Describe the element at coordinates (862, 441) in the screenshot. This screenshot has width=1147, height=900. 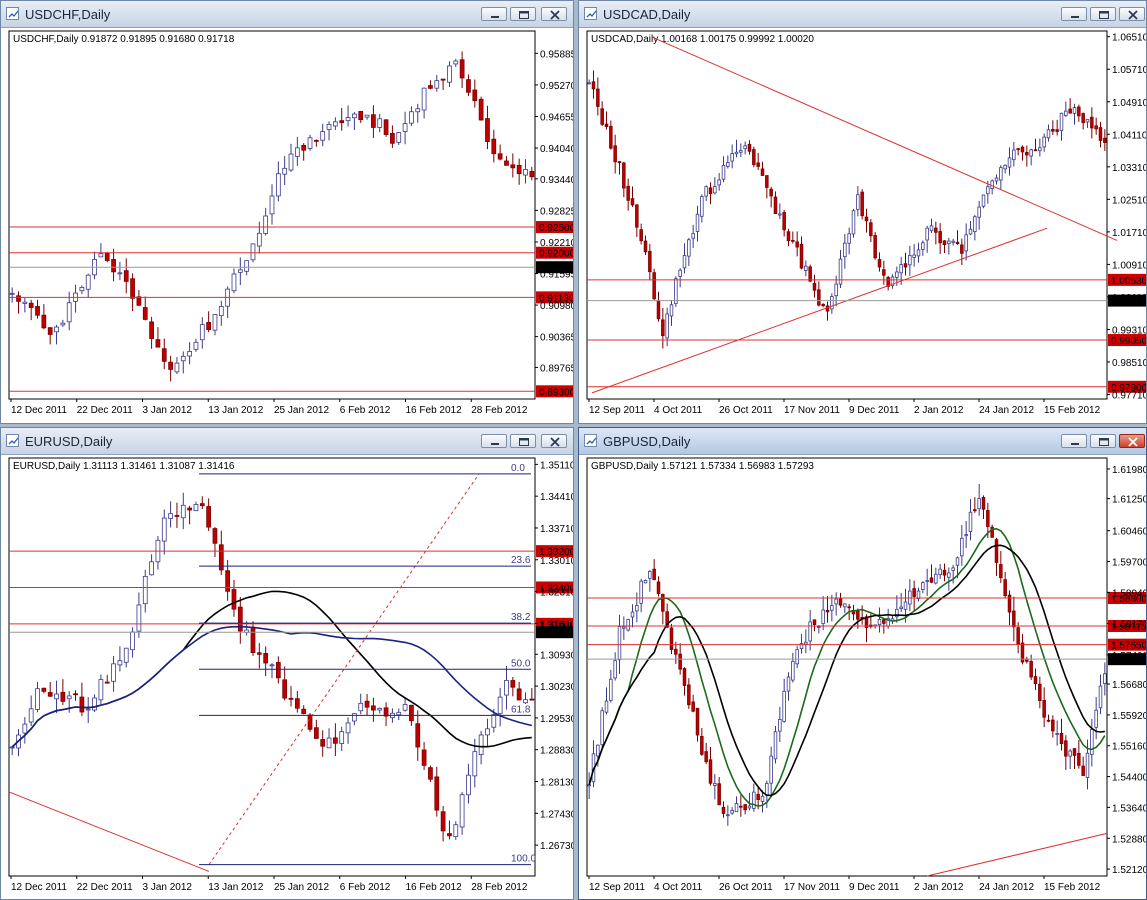
I see `window-titlebar: GBPUSD,Daily` at that location.